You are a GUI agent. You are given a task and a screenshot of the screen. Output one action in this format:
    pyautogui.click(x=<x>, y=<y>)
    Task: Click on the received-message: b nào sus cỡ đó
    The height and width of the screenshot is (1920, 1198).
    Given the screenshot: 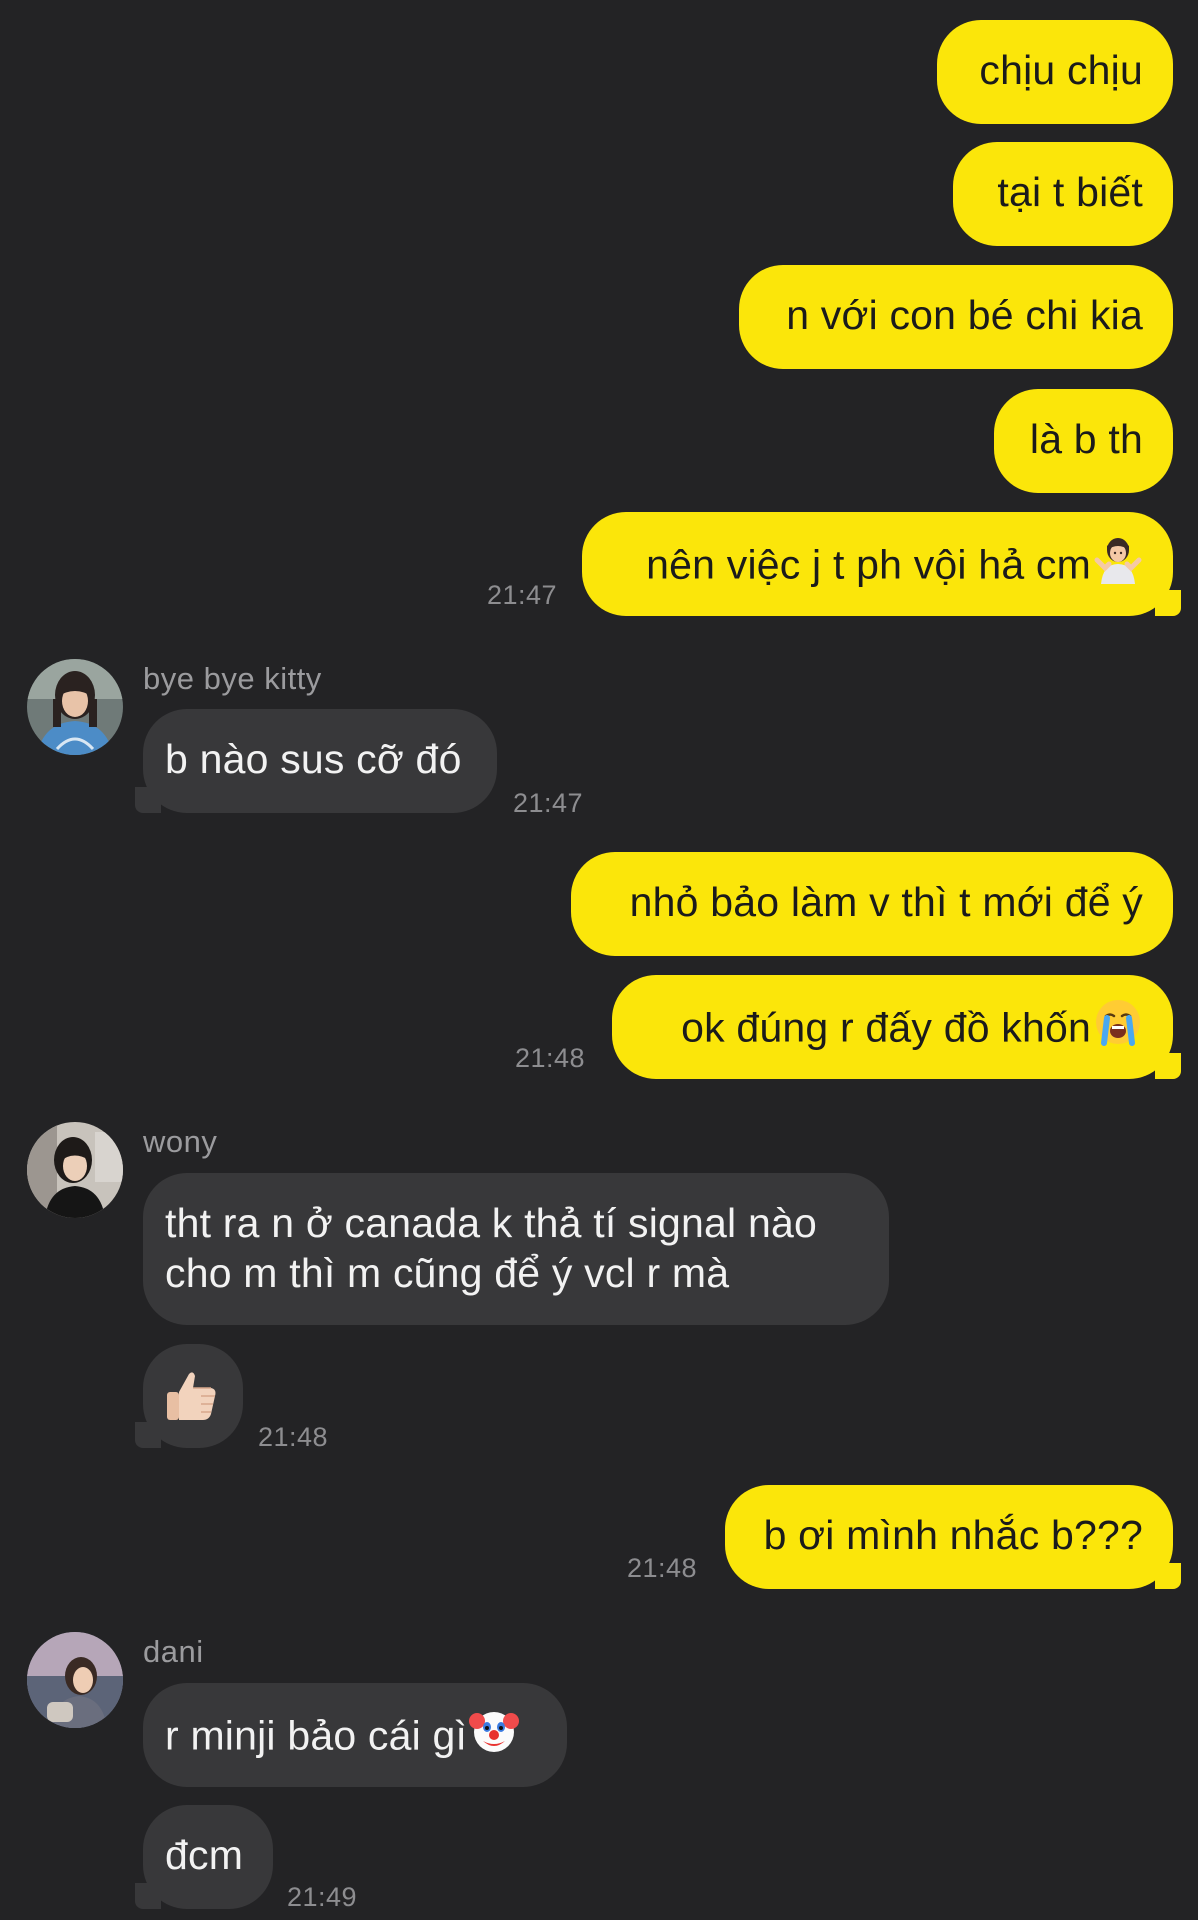 What is the action you would take?
    pyautogui.click(x=316, y=761)
    